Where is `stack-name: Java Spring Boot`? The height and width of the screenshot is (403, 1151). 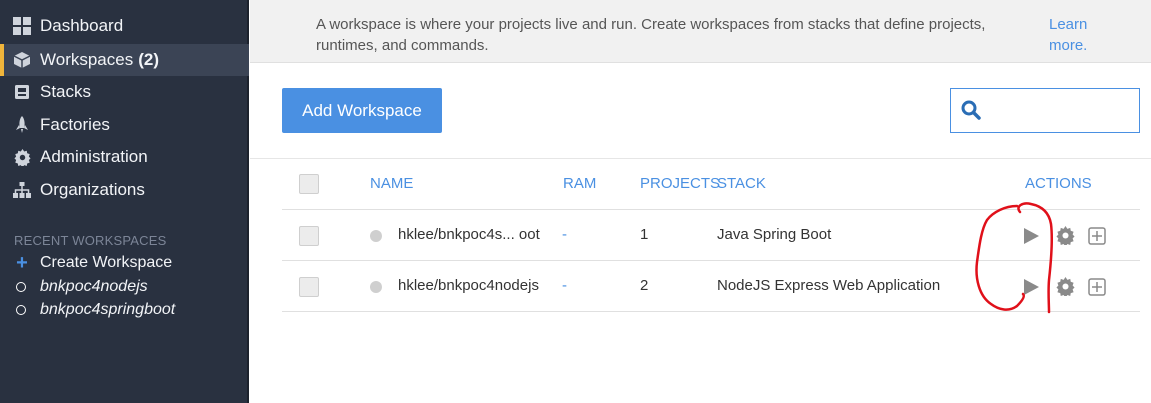
stack-name: Java Spring Boot is located at coordinates (774, 234).